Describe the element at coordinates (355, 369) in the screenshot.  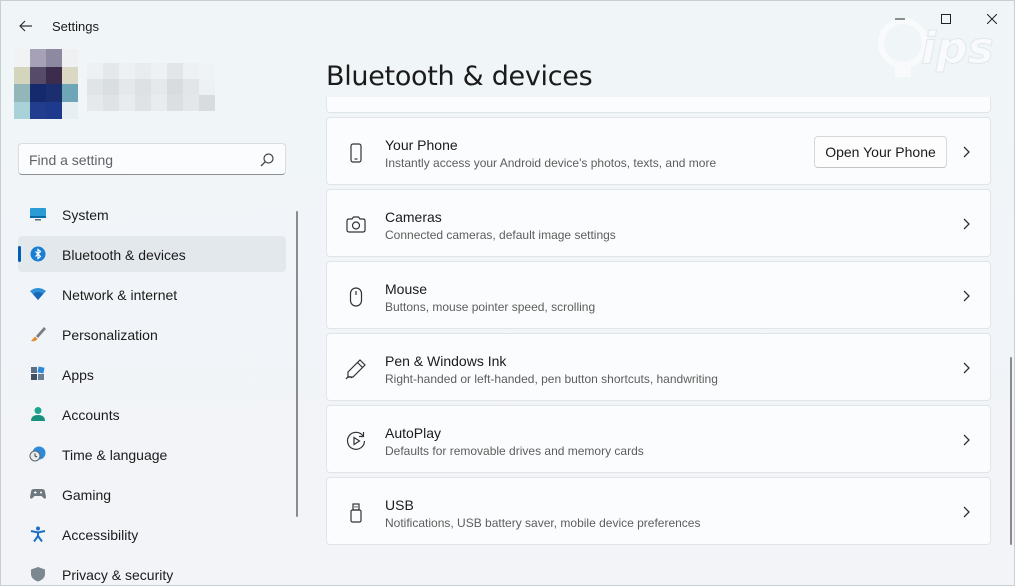
I see `pen-icon` at that location.